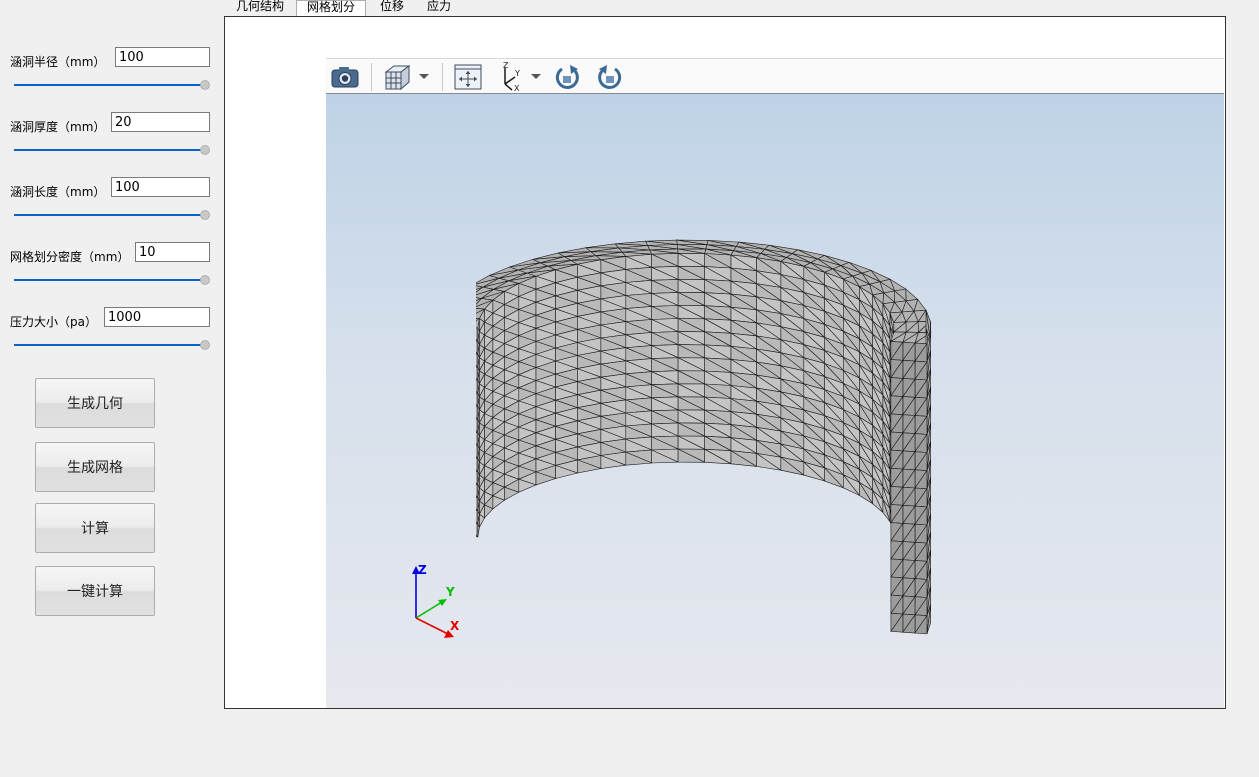 The height and width of the screenshot is (777, 1259). I want to click on thickness-slider-thumb, so click(205, 150).